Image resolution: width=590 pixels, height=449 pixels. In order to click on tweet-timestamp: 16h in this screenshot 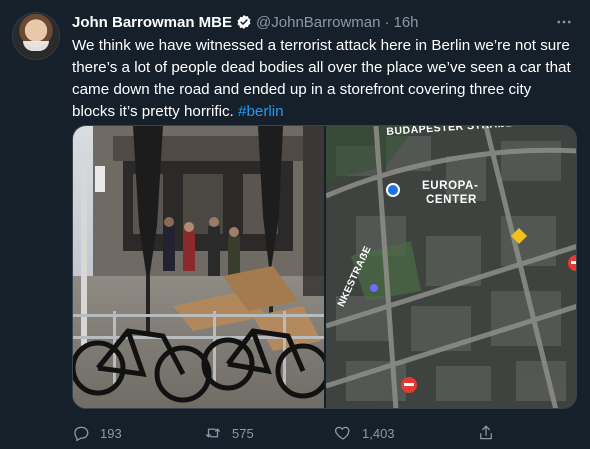, I will do `click(405, 22)`.